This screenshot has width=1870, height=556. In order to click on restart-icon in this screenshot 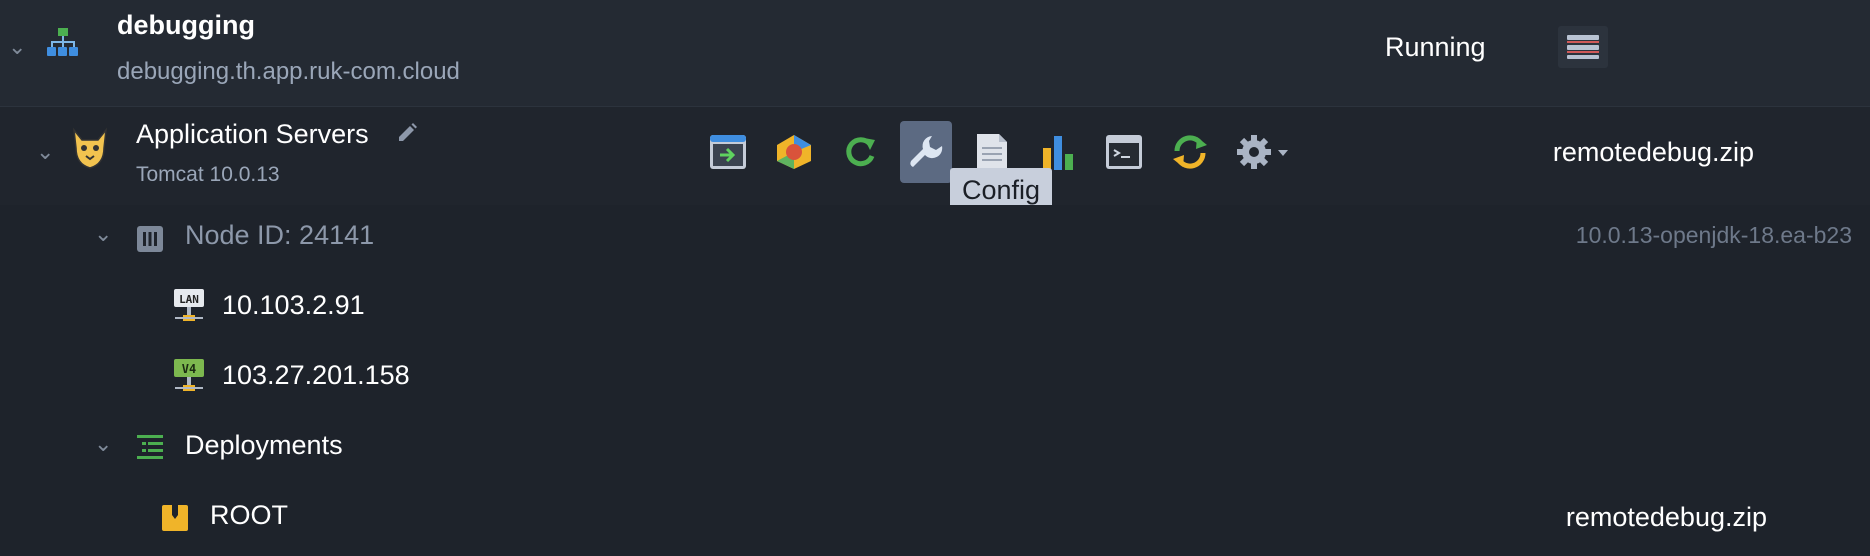, I will do `click(860, 152)`.